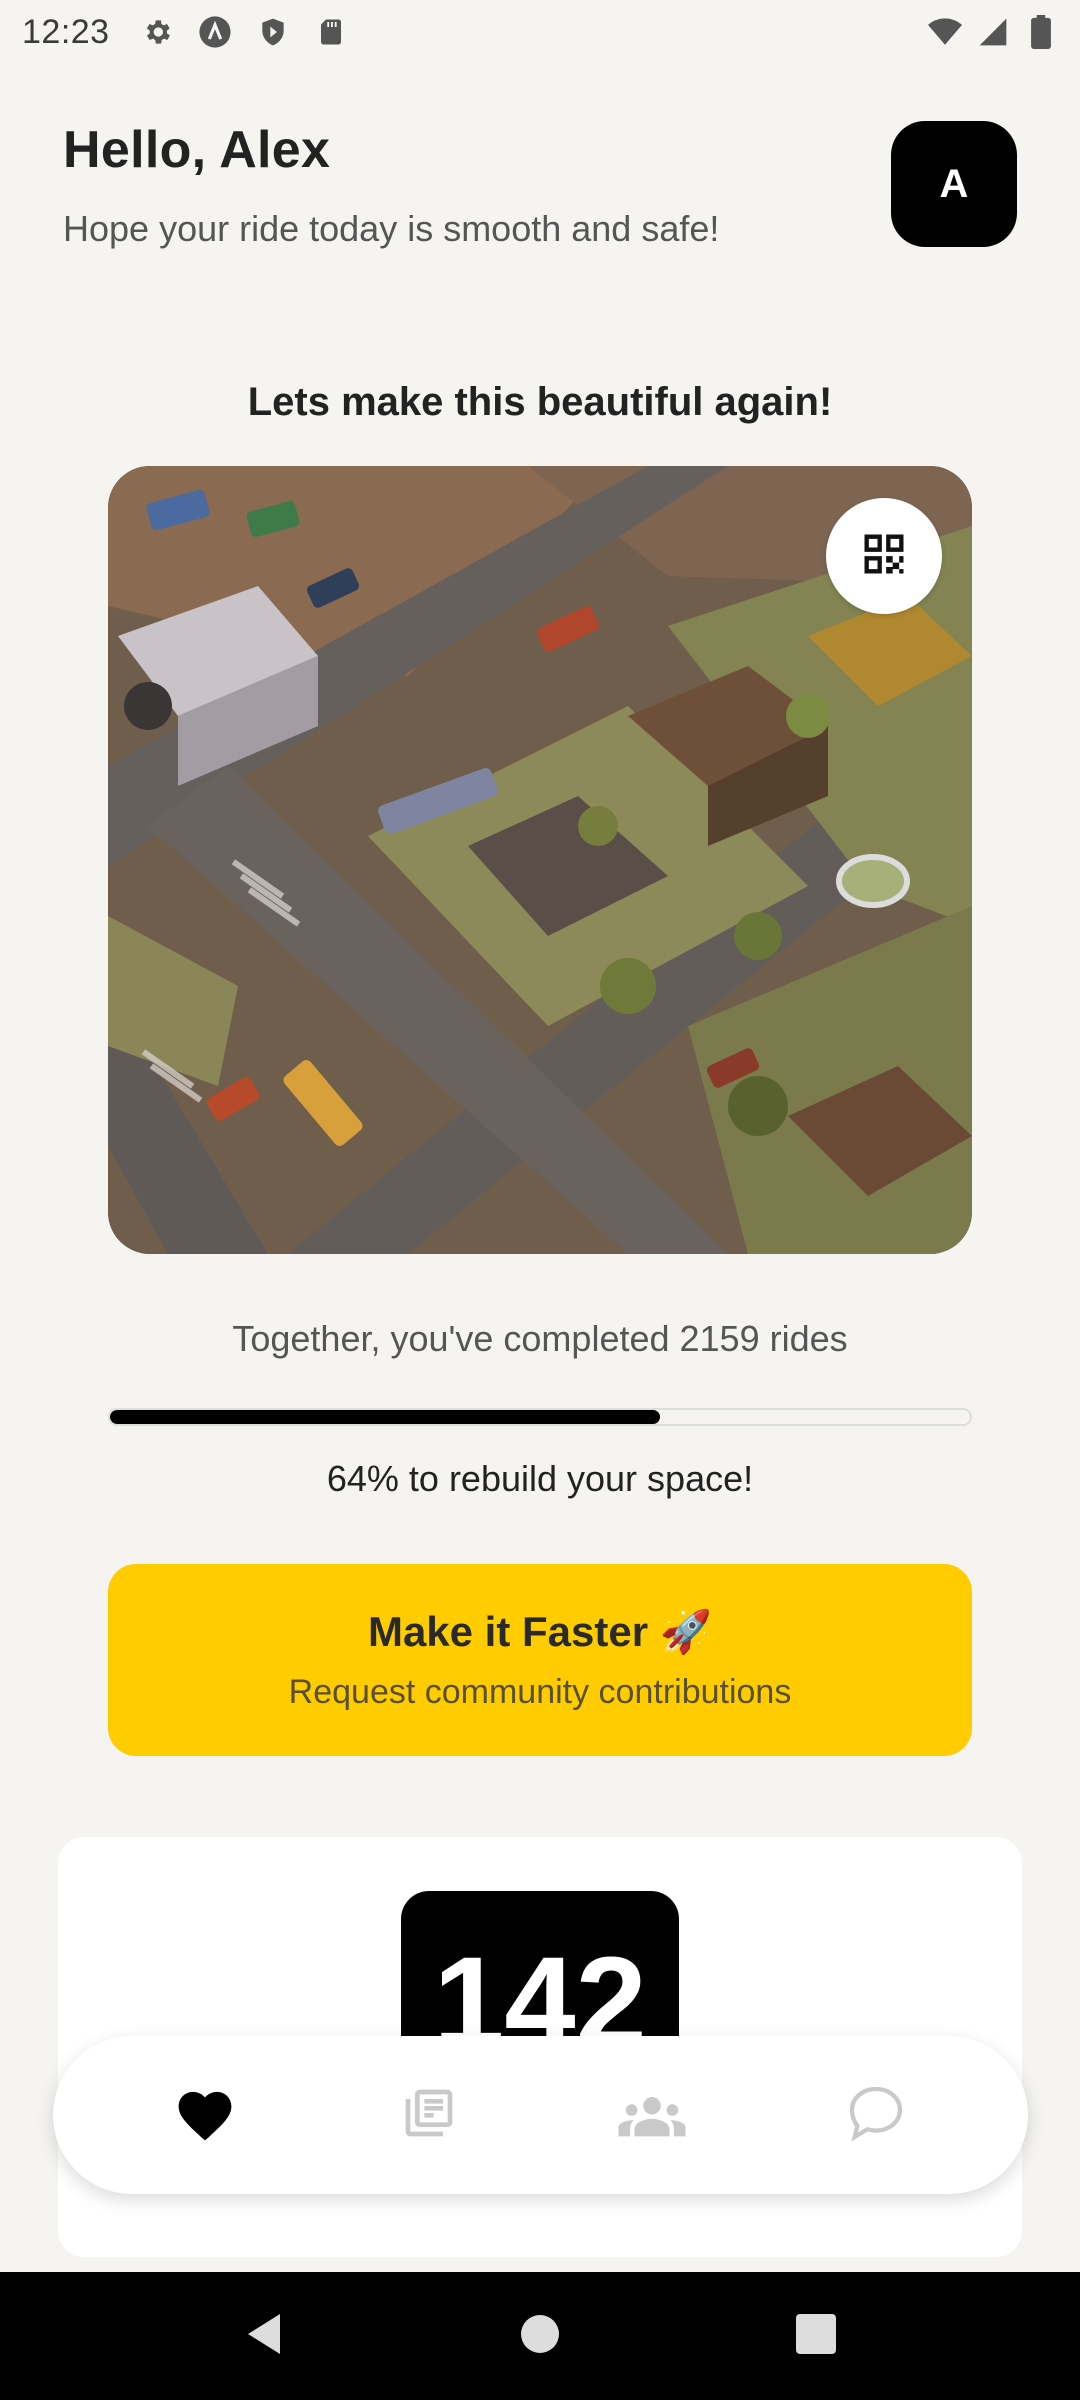 The width and height of the screenshot is (1080, 2400). Describe the element at coordinates (540, 402) in the screenshot. I see `section-title: Lets make this beautiful again!` at that location.